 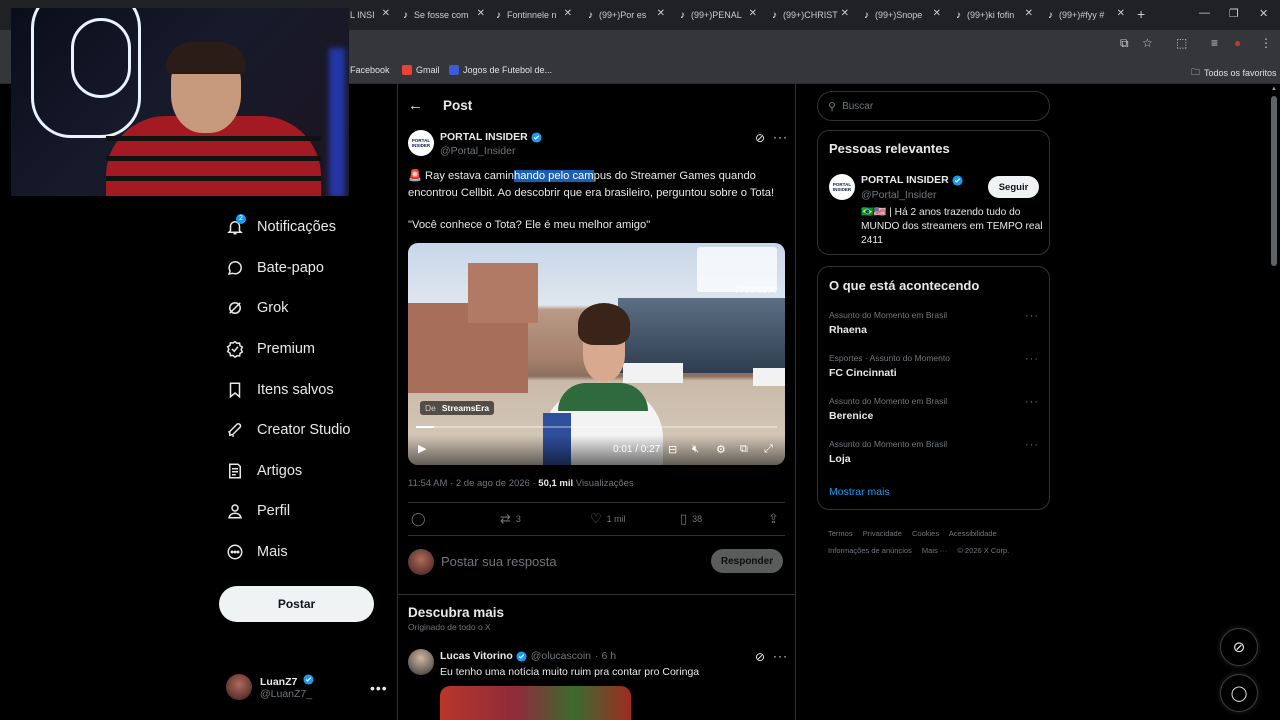 What do you see at coordinates (848, 330) in the screenshot?
I see `trend-name: Rhaena` at bounding box center [848, 330].